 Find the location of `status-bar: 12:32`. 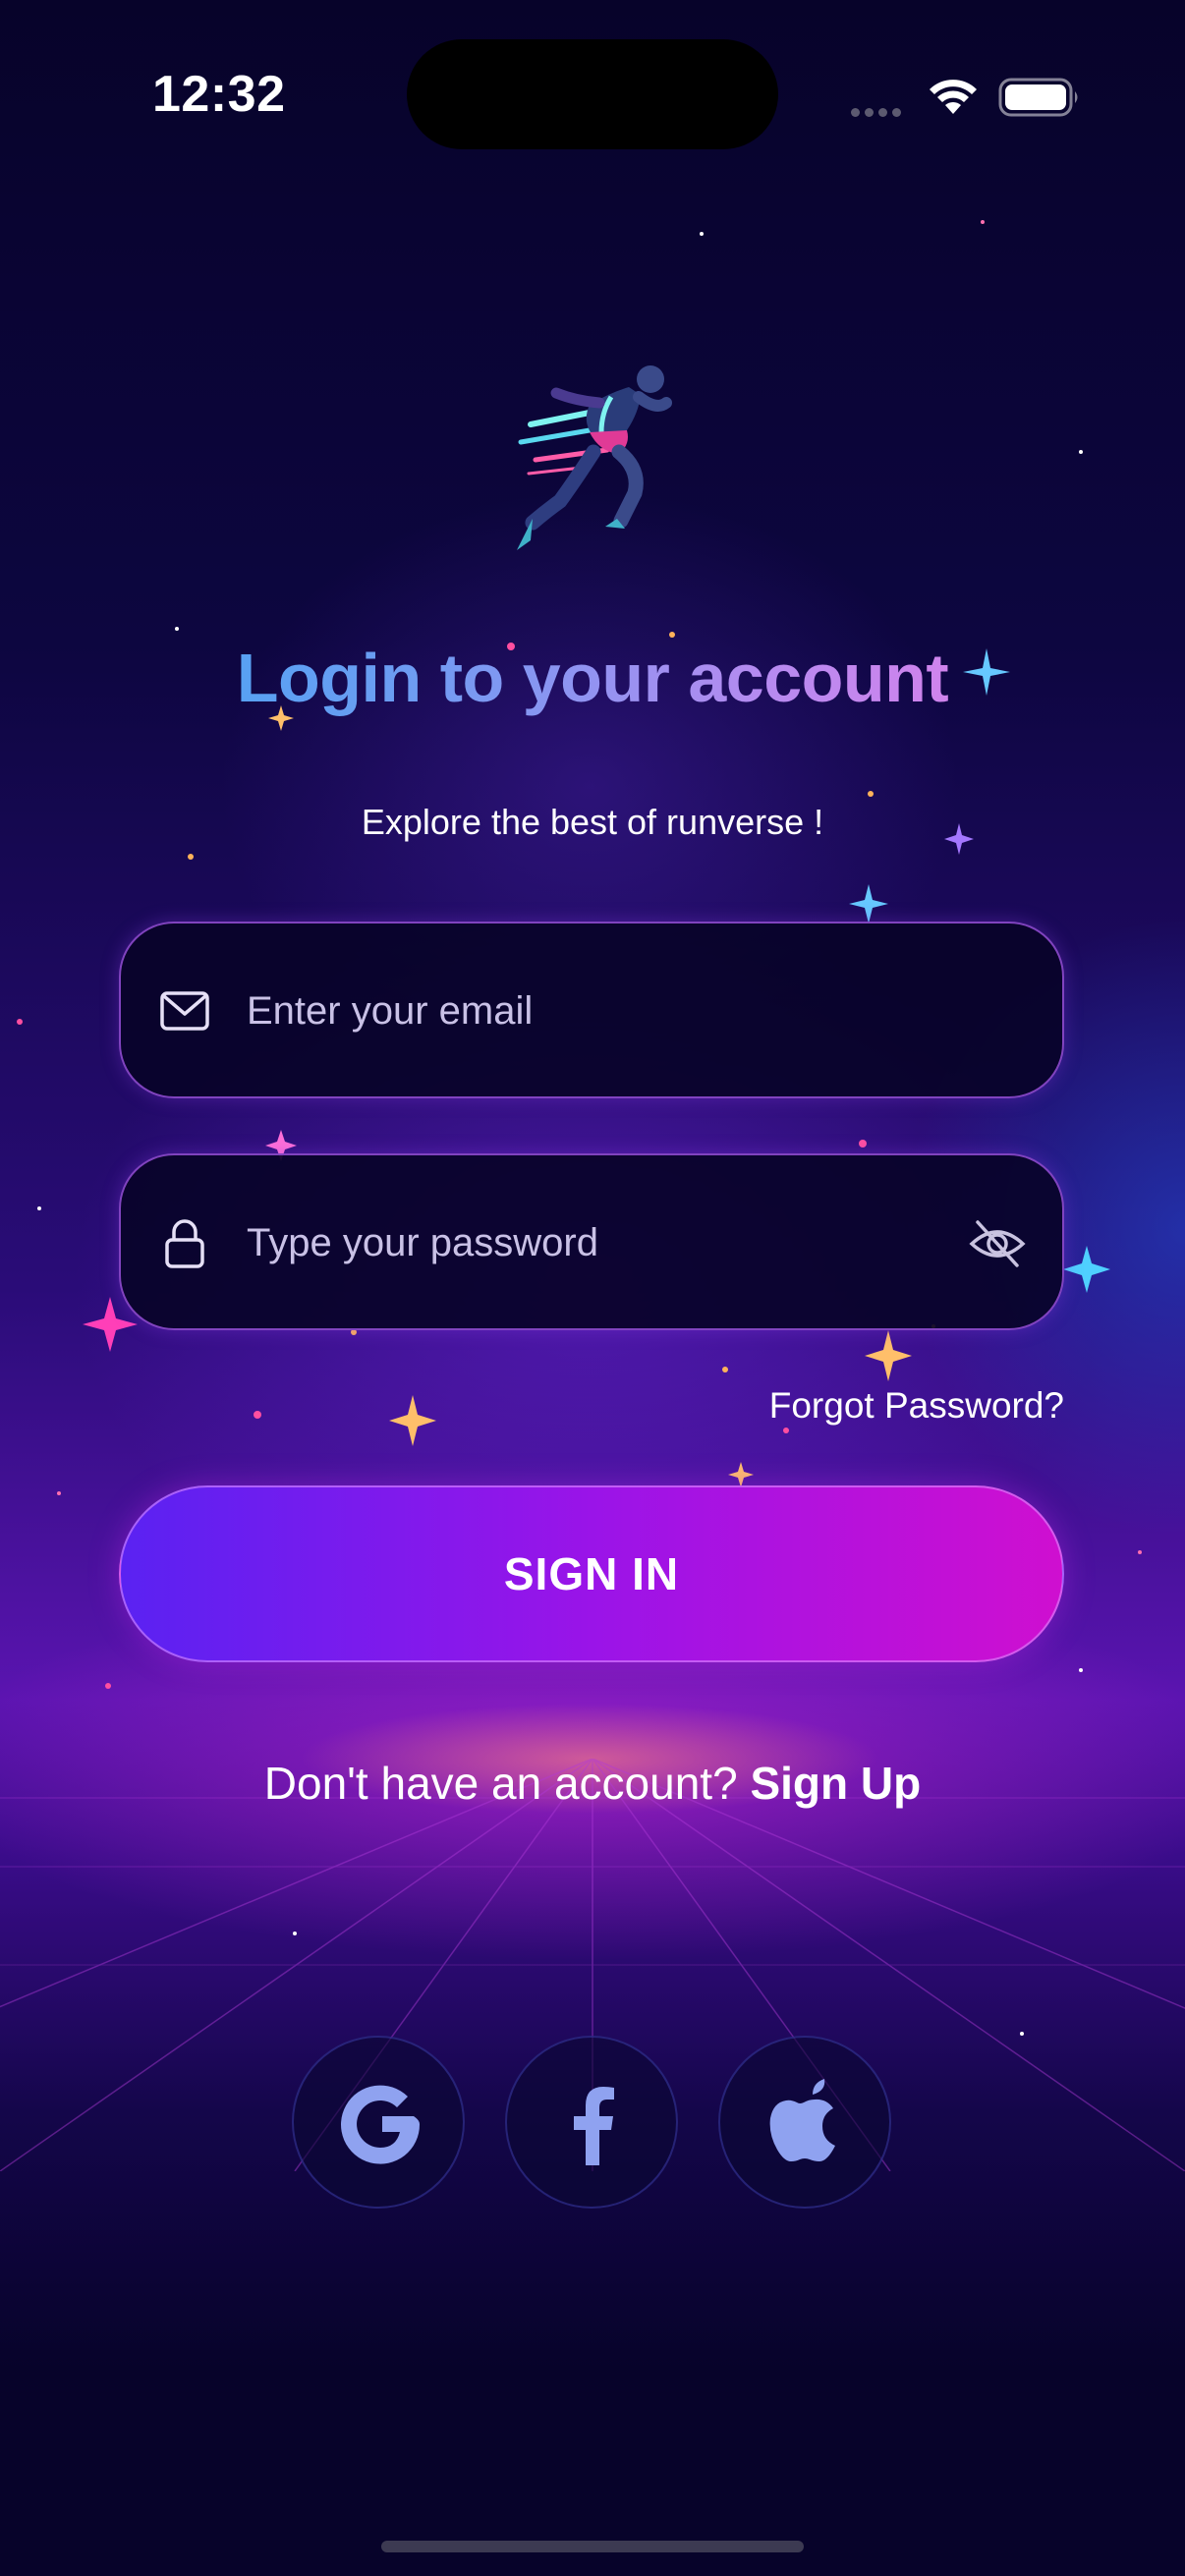

status-bar: 12:32 is located at coordinates (592, 93).